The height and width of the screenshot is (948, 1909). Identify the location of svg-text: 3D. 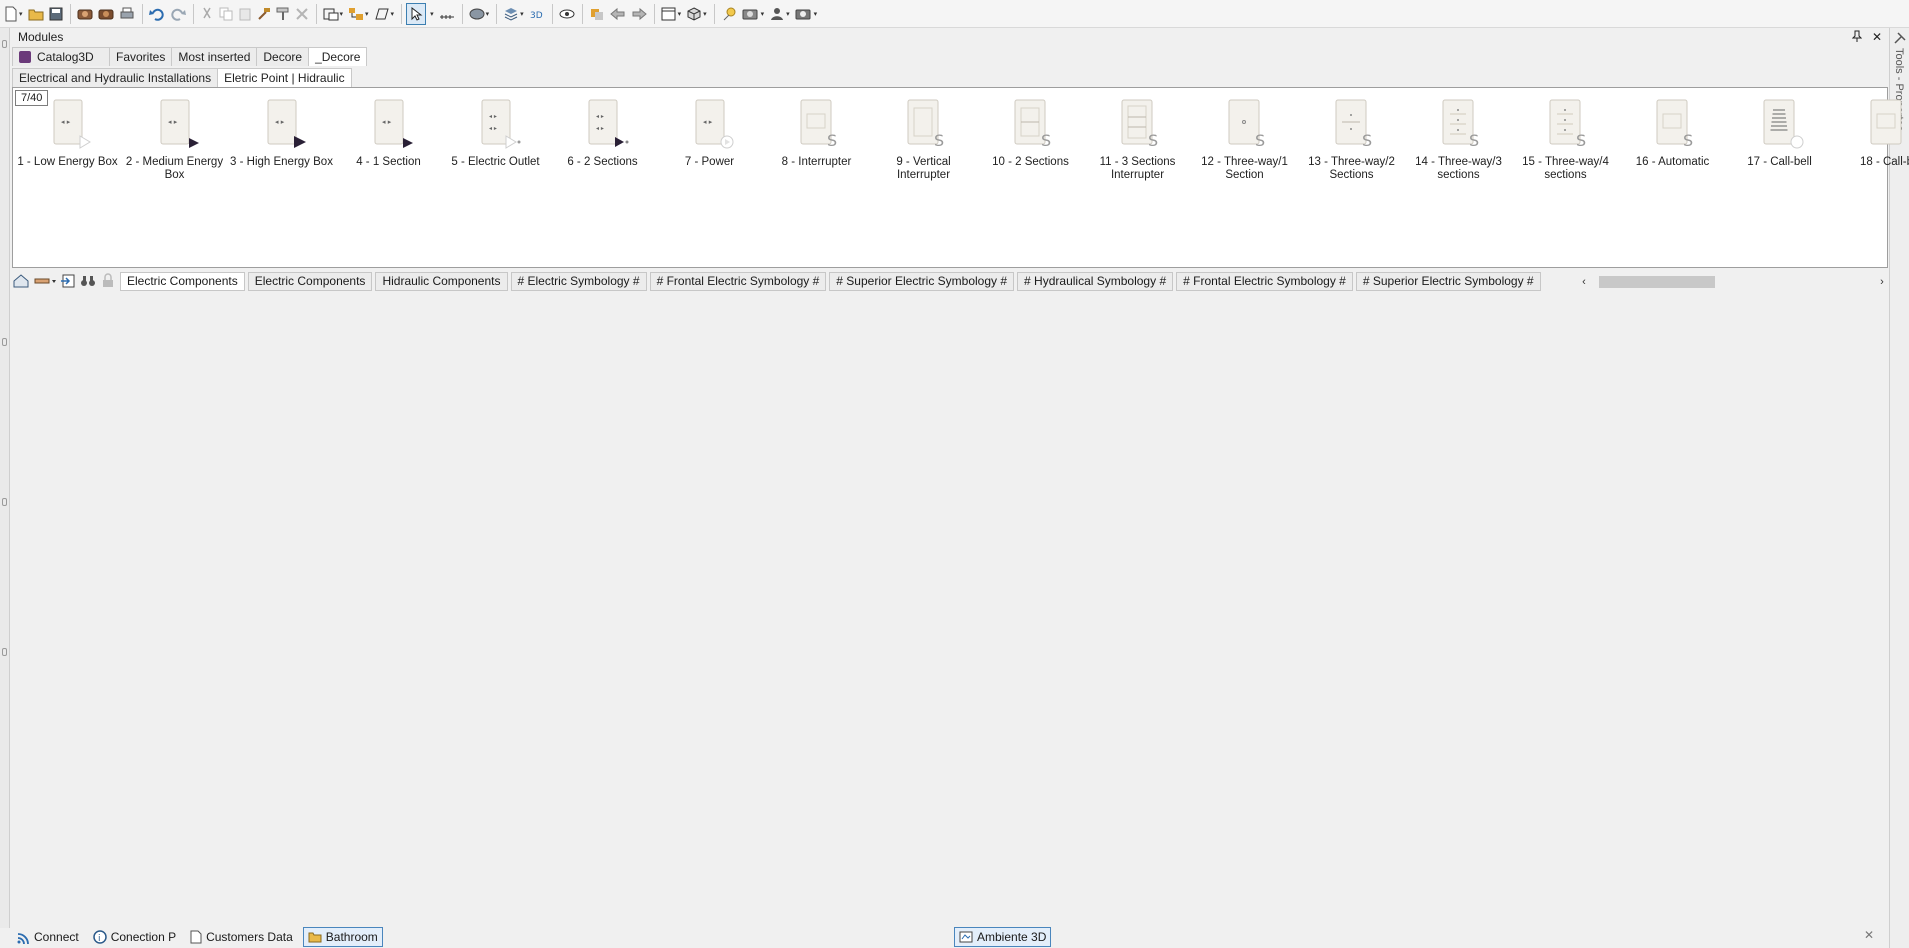
(536, 16).